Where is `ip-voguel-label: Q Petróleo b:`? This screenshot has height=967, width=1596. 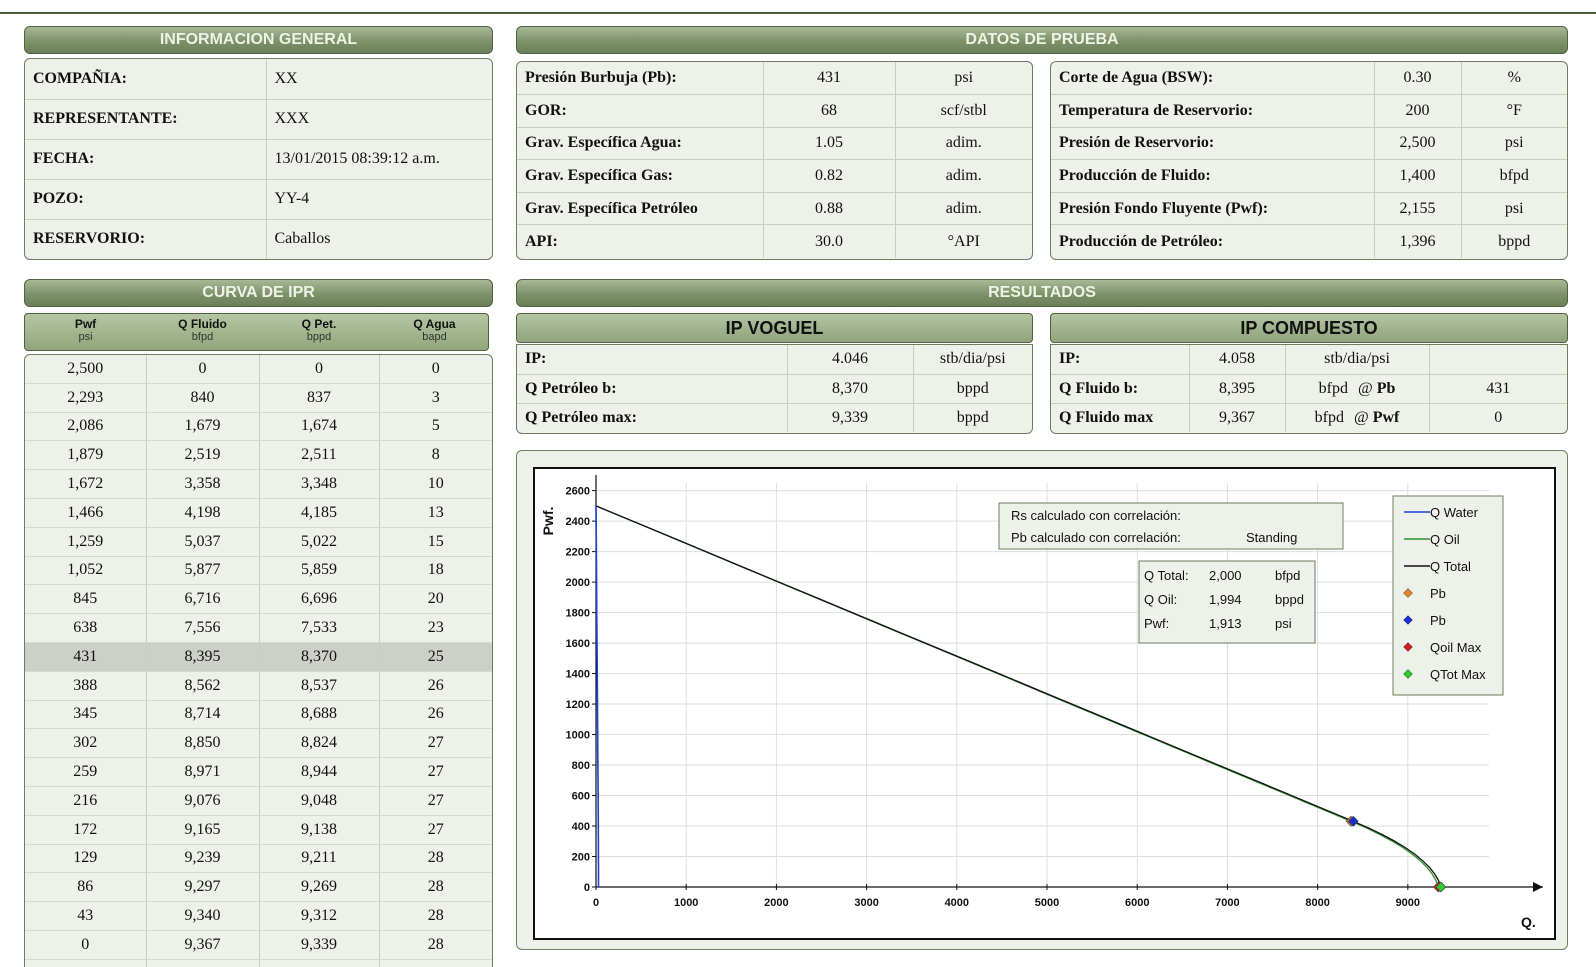 ip-voguel-label: Q Petróleo b: is located at coordinates (652, 389).